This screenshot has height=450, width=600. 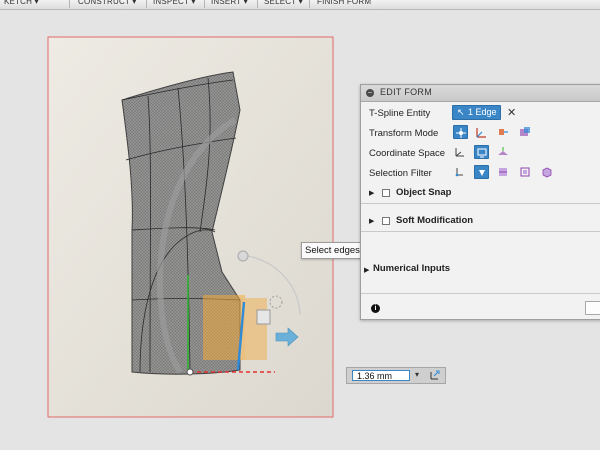 I want to click on toolbar-insert-menu: INSERT ▾, so click(x=229, y=4).